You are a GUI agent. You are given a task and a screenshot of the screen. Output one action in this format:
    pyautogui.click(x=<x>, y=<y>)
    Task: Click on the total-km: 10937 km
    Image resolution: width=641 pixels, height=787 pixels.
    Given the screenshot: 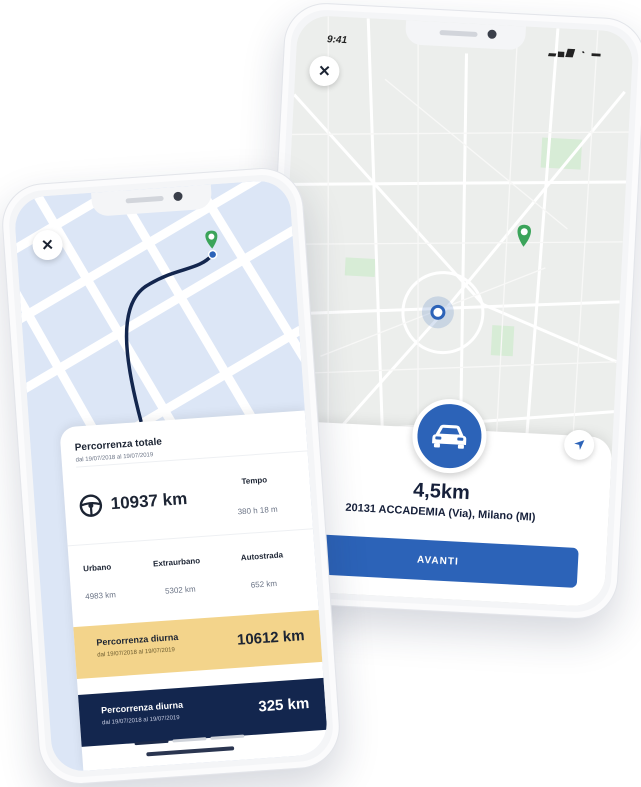 What is the action you would take?
    pyautogui.click(x=149, y=501)
    